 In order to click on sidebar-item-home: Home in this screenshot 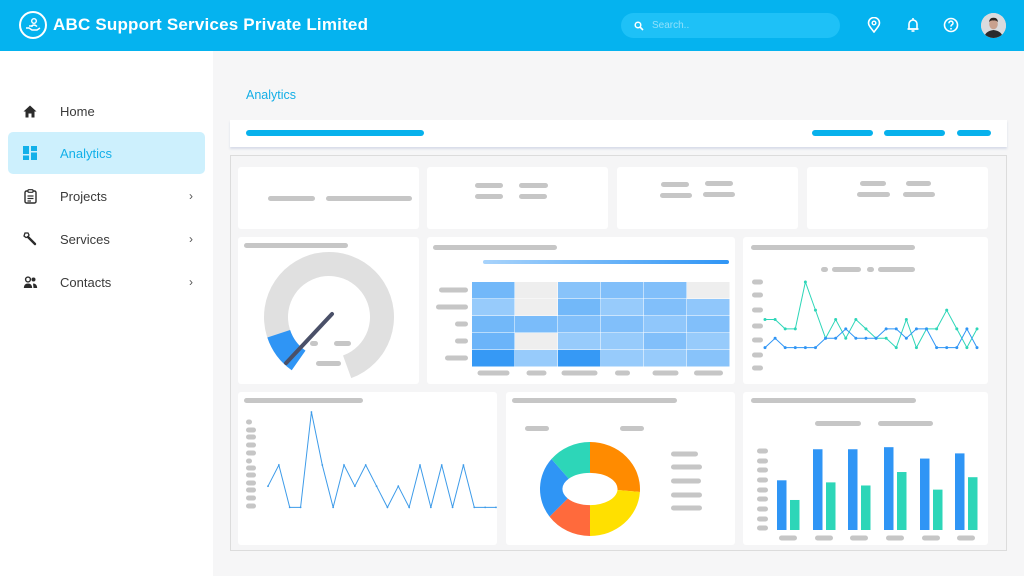, I will do `click(106, 111)`.